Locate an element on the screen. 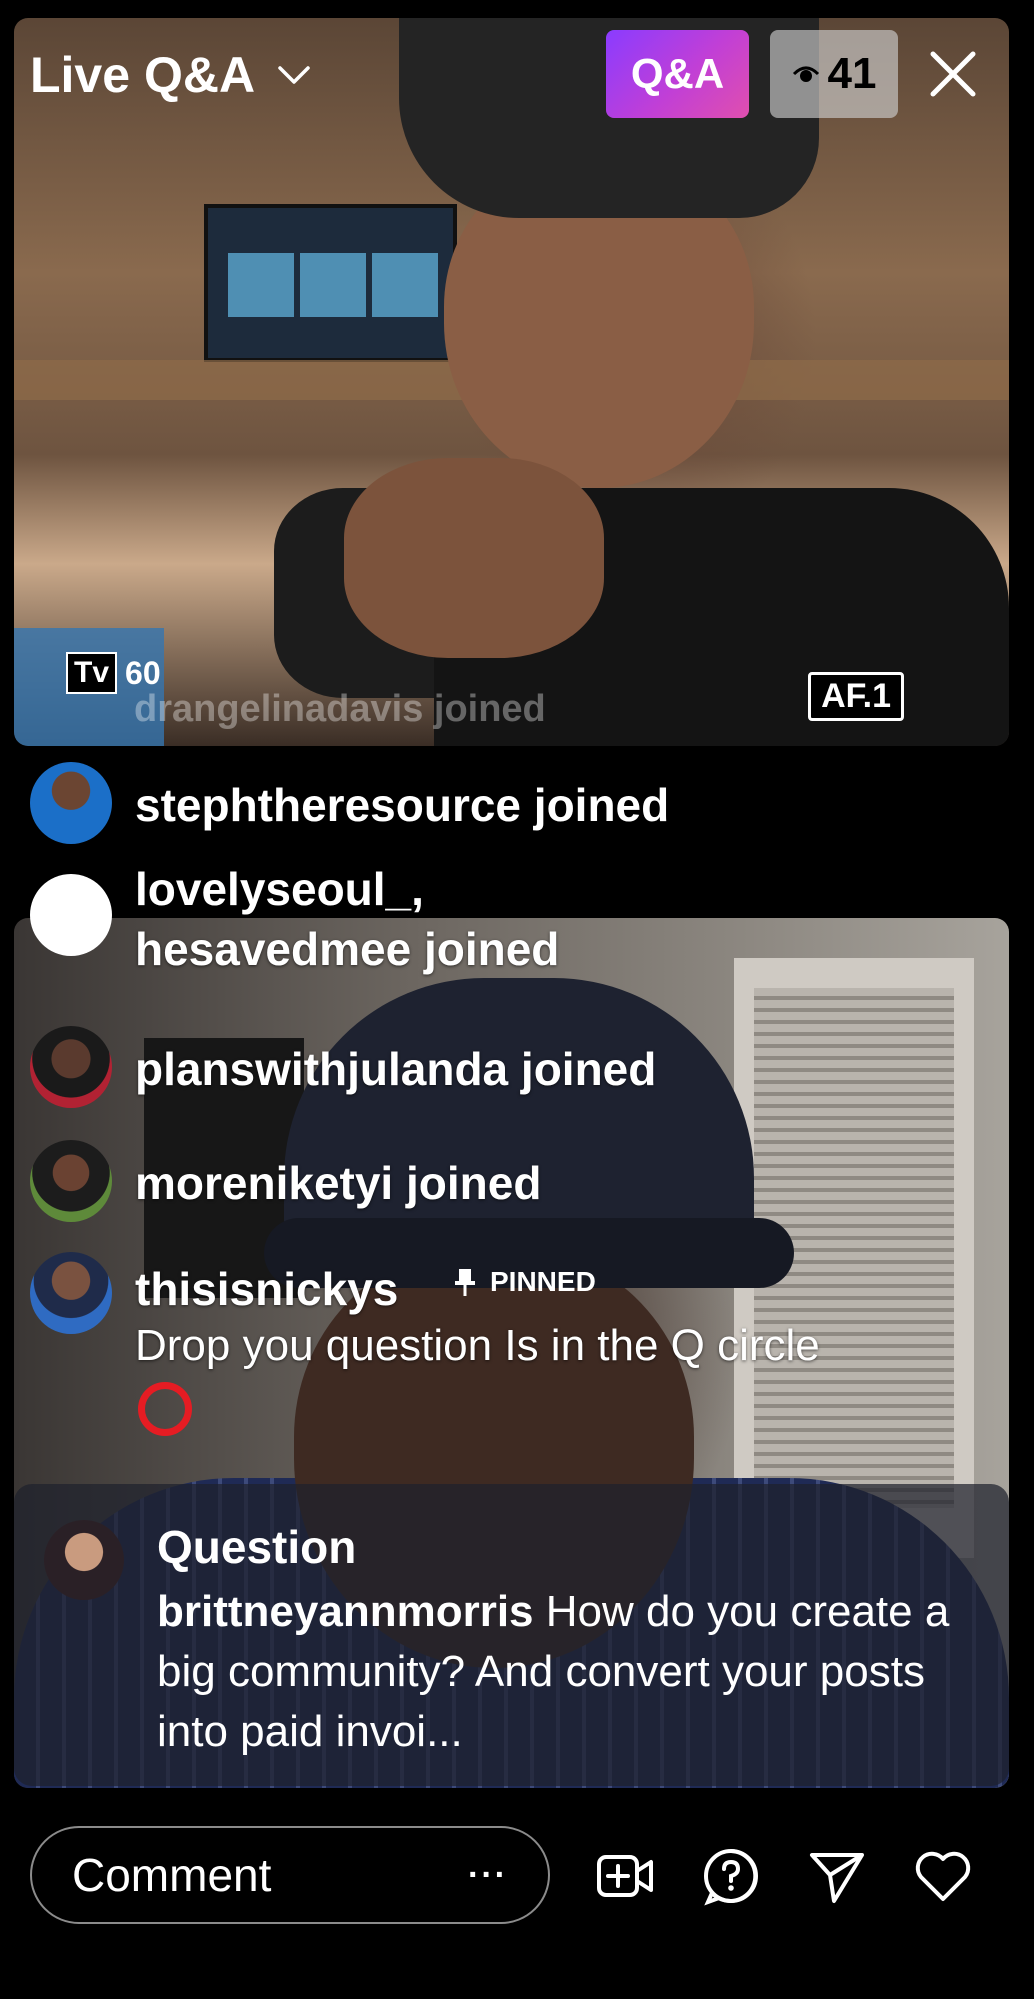  af-badge: AF.1 is located at coordinates (856, 696).